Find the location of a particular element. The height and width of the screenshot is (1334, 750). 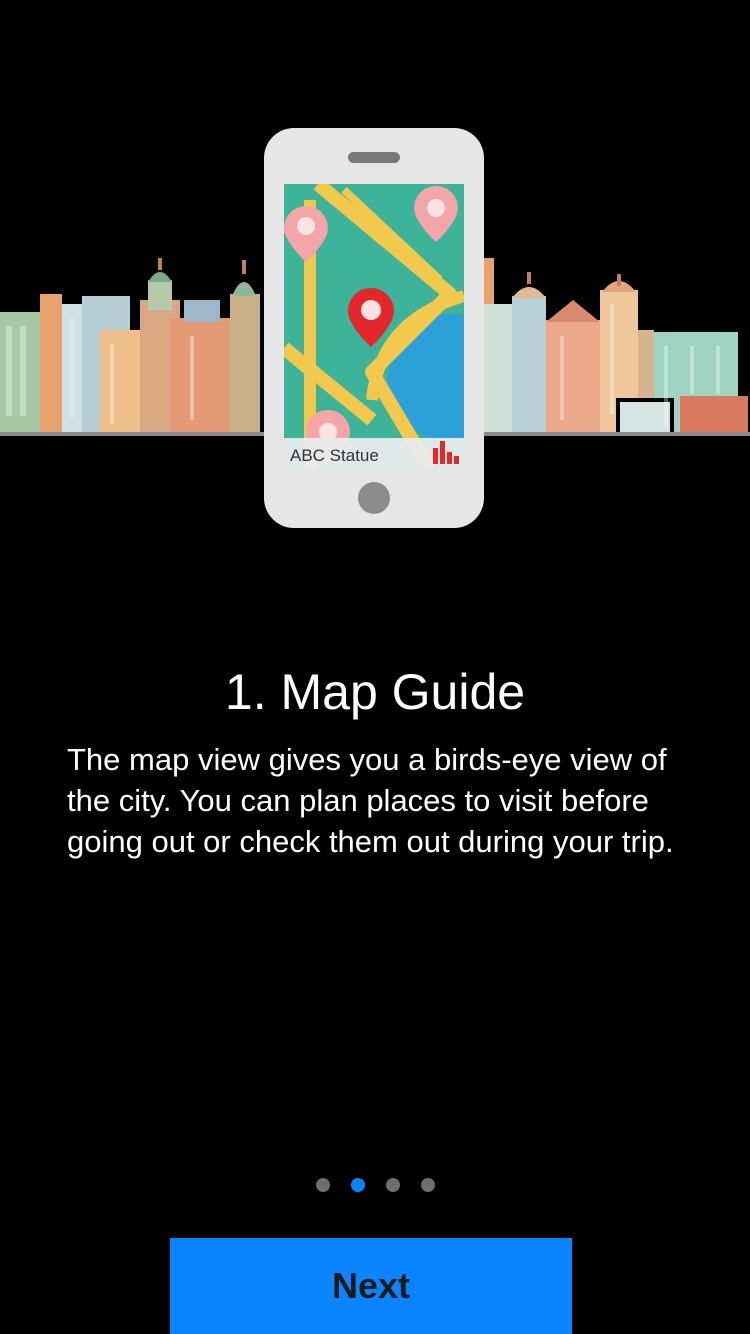

next-button: Next is located at coordinates (371, 1286).